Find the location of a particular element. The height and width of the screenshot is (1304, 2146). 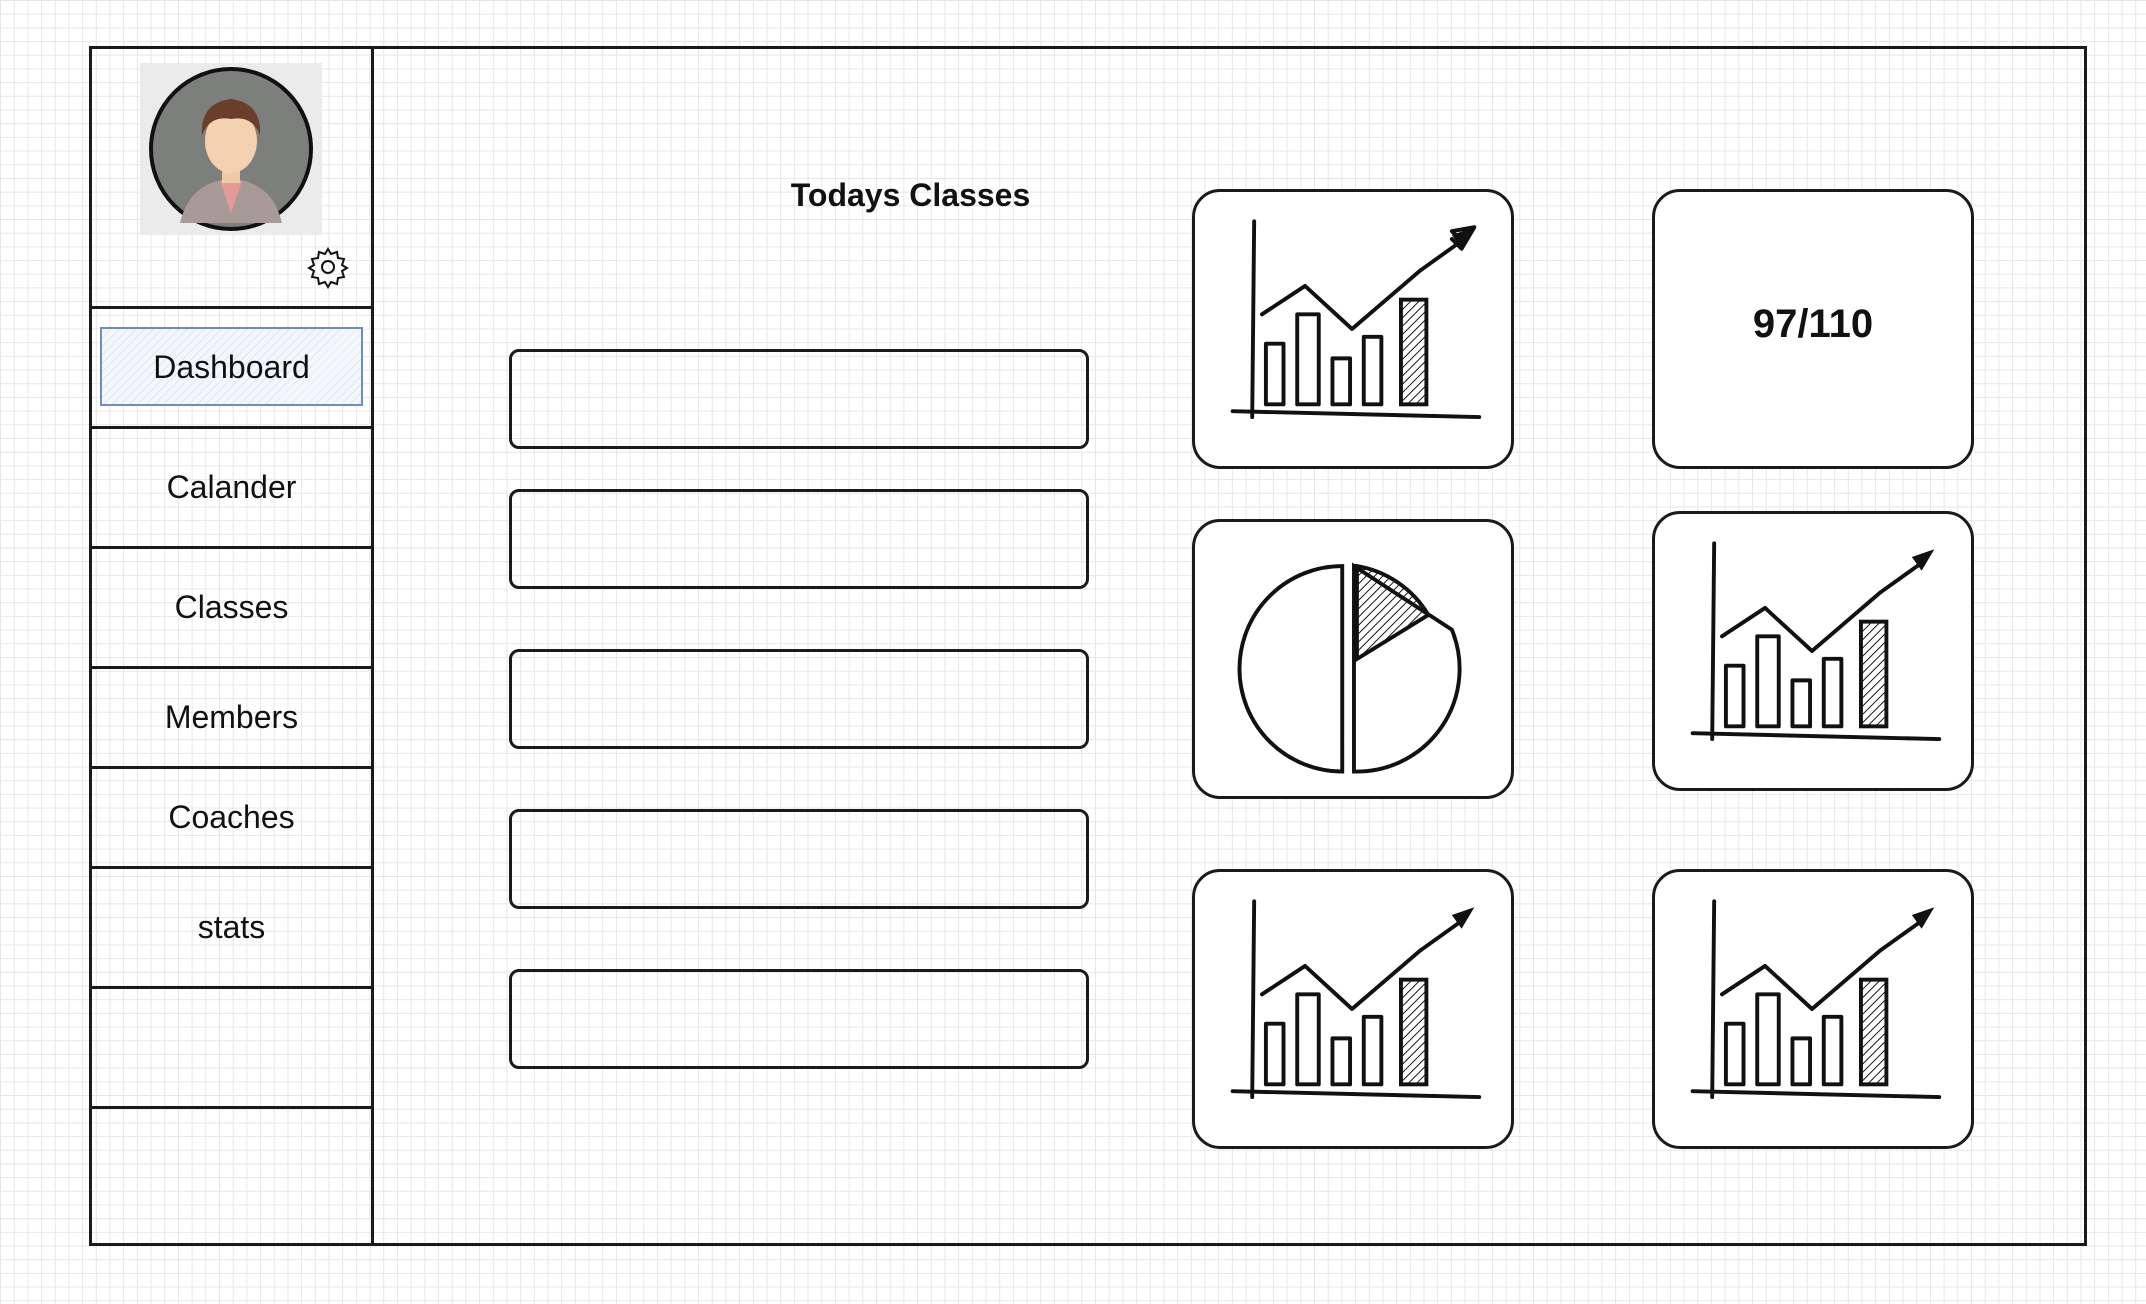

sidebar-item-label: Classes is located at coordinates (231, 607).